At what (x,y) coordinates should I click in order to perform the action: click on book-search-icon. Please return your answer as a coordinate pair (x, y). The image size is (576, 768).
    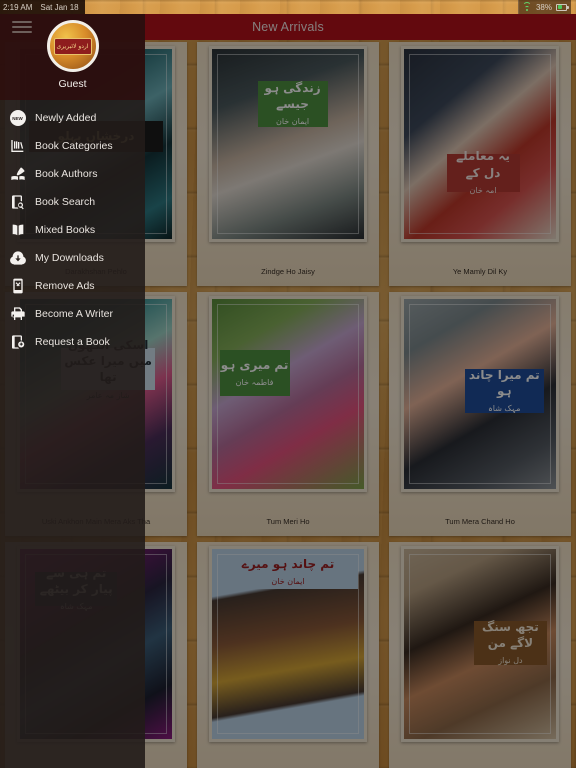
    Looking at the image, I should click on (17, 202).